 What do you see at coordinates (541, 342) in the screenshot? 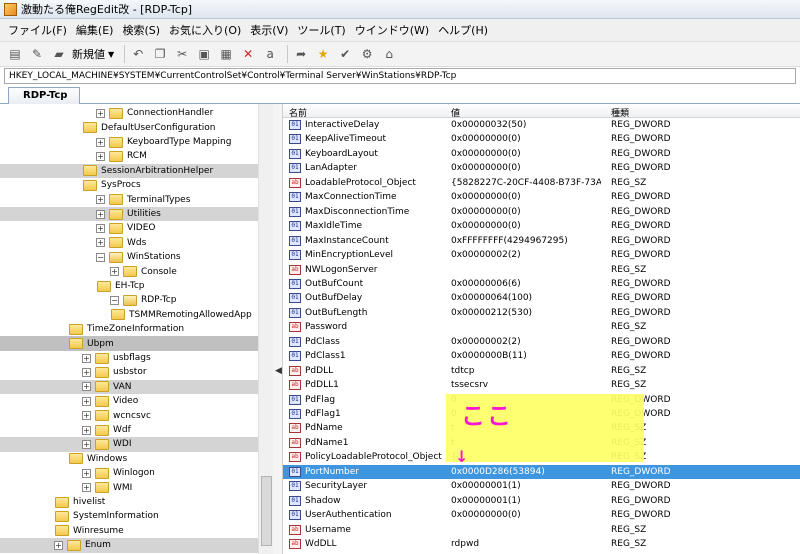
I see `value-row: 01 PdClass 0x00000002(2) REG_DWORD` at bounding box center [541, 342].